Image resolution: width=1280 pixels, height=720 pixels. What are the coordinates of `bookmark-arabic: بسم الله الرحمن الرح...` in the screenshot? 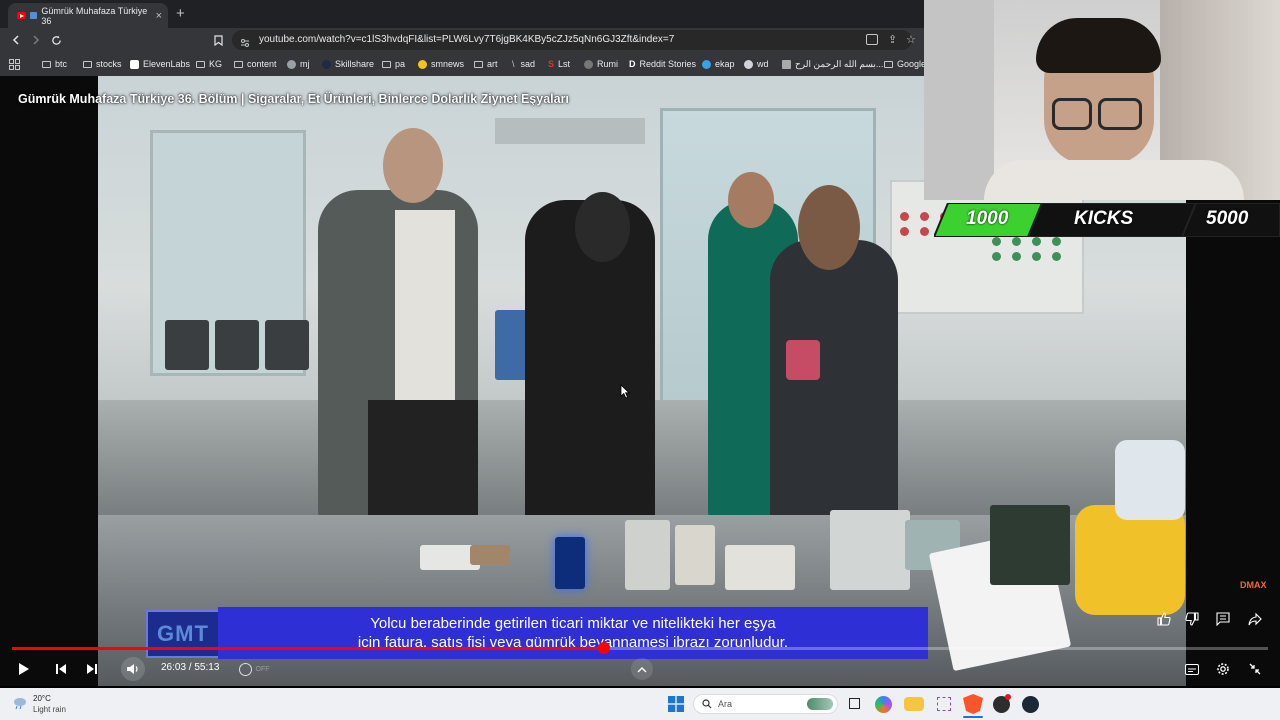 It's located at (832, 64).